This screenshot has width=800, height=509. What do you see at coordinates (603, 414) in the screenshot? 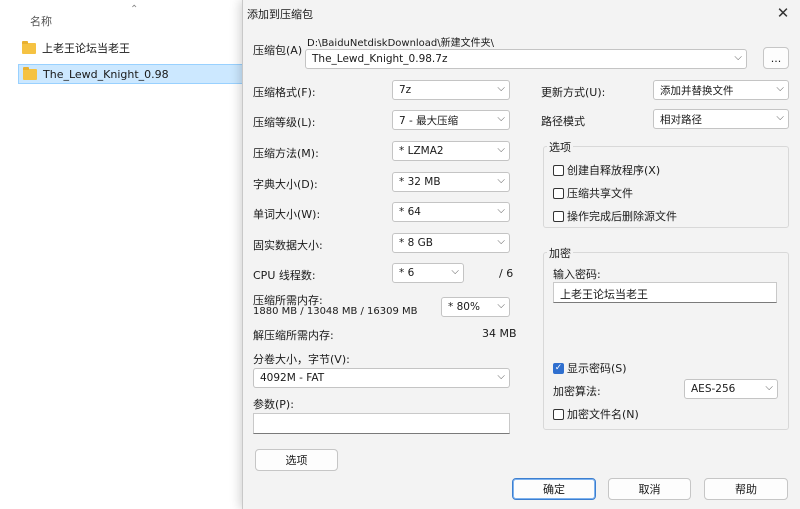
I see `encrypt-names-label: 加密文件名(N)` at bounding box center [603, 414].